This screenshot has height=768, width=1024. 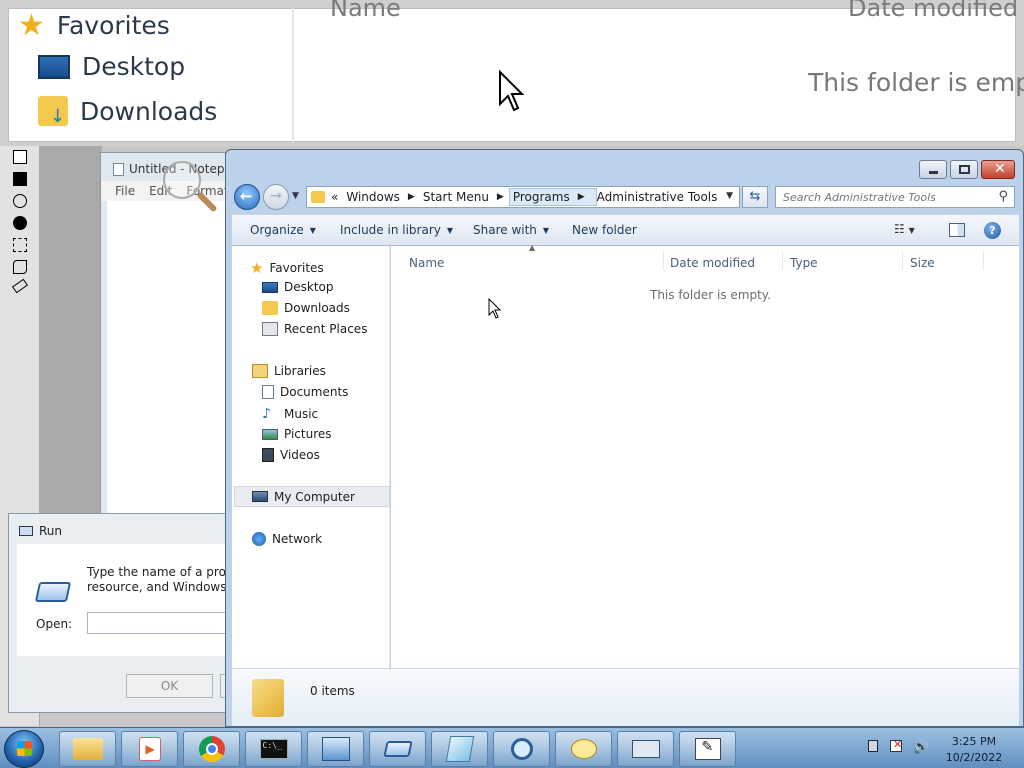 What do you see at coordinates (922, 263) in the screenshot?
I see `column-header-size: Size` at bounding box center [922, 263].